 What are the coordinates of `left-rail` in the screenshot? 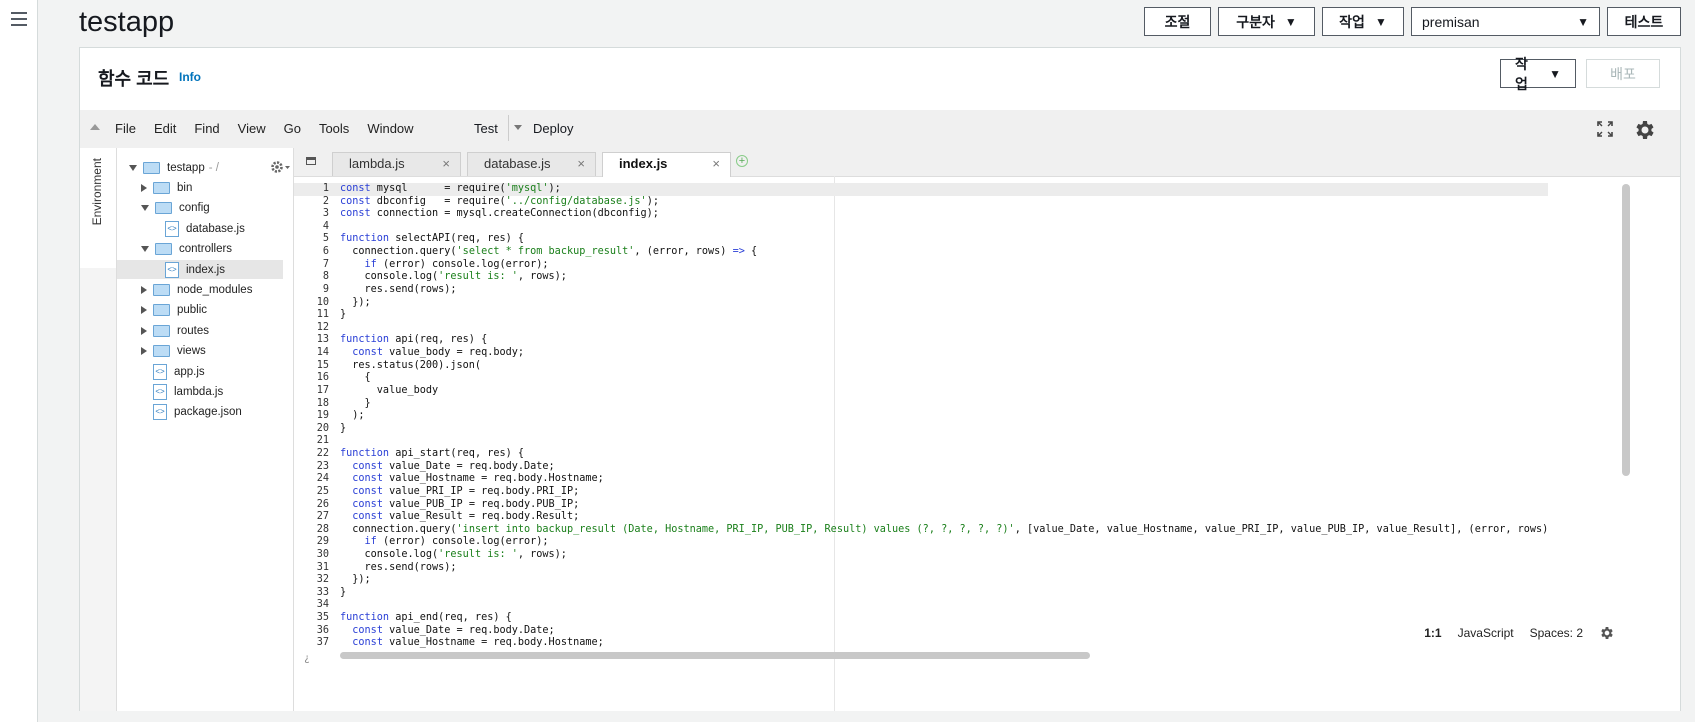 It's located at (19, 361).